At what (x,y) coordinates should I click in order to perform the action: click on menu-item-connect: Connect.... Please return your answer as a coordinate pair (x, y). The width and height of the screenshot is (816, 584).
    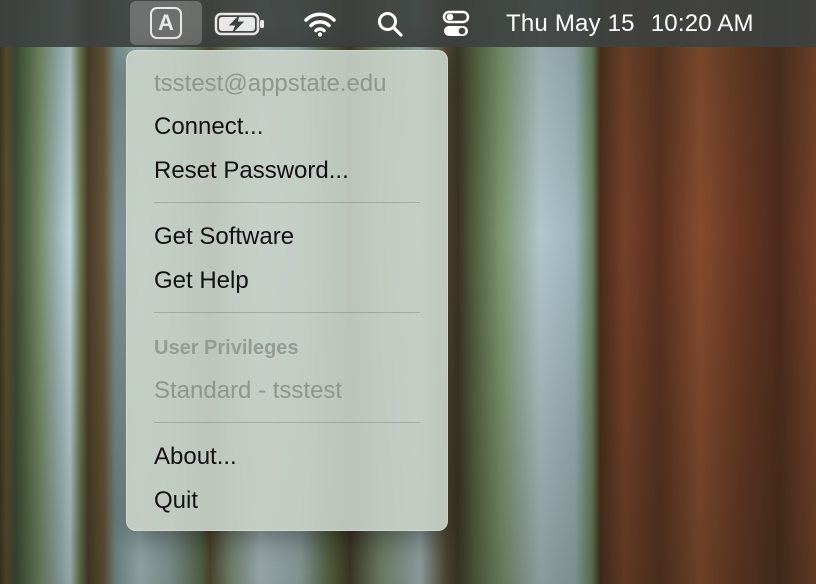
    Looking at the image, I should click on (208, 127).